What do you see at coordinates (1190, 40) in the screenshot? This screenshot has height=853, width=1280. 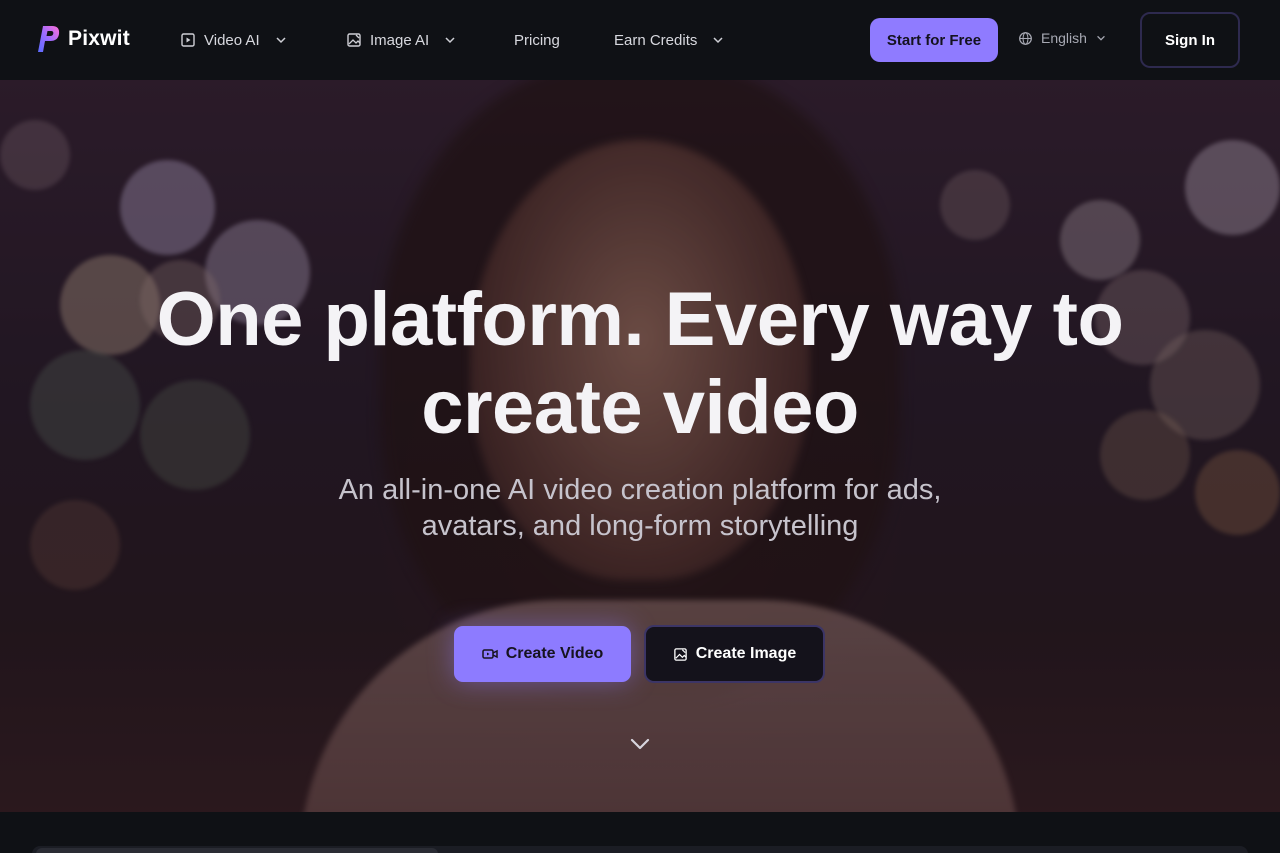 I see `sign-in-button: Sign In` at bounding box center [1190, 40].